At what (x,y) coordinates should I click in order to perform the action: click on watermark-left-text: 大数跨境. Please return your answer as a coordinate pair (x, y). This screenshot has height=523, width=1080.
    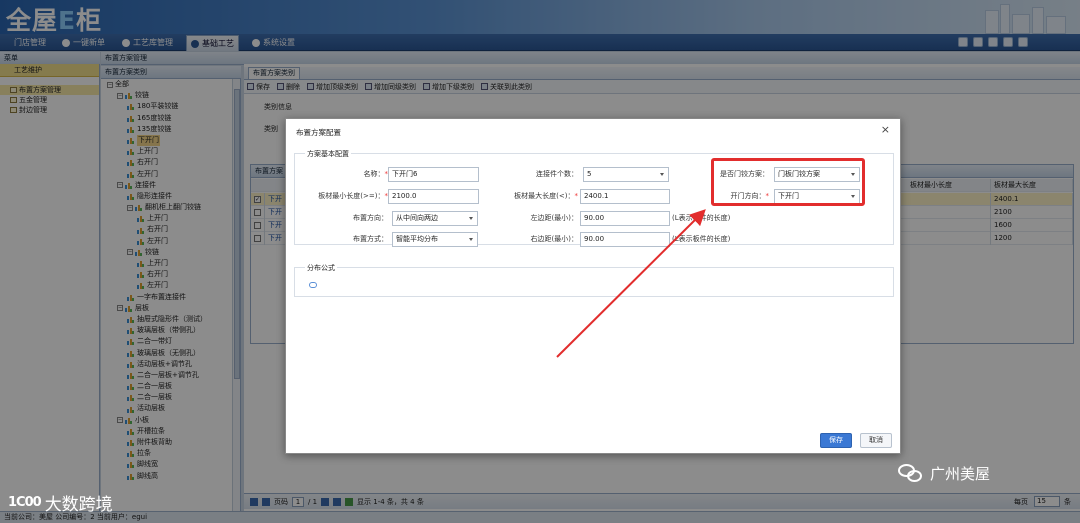
    Looking at the image, I should click on (78, 505).